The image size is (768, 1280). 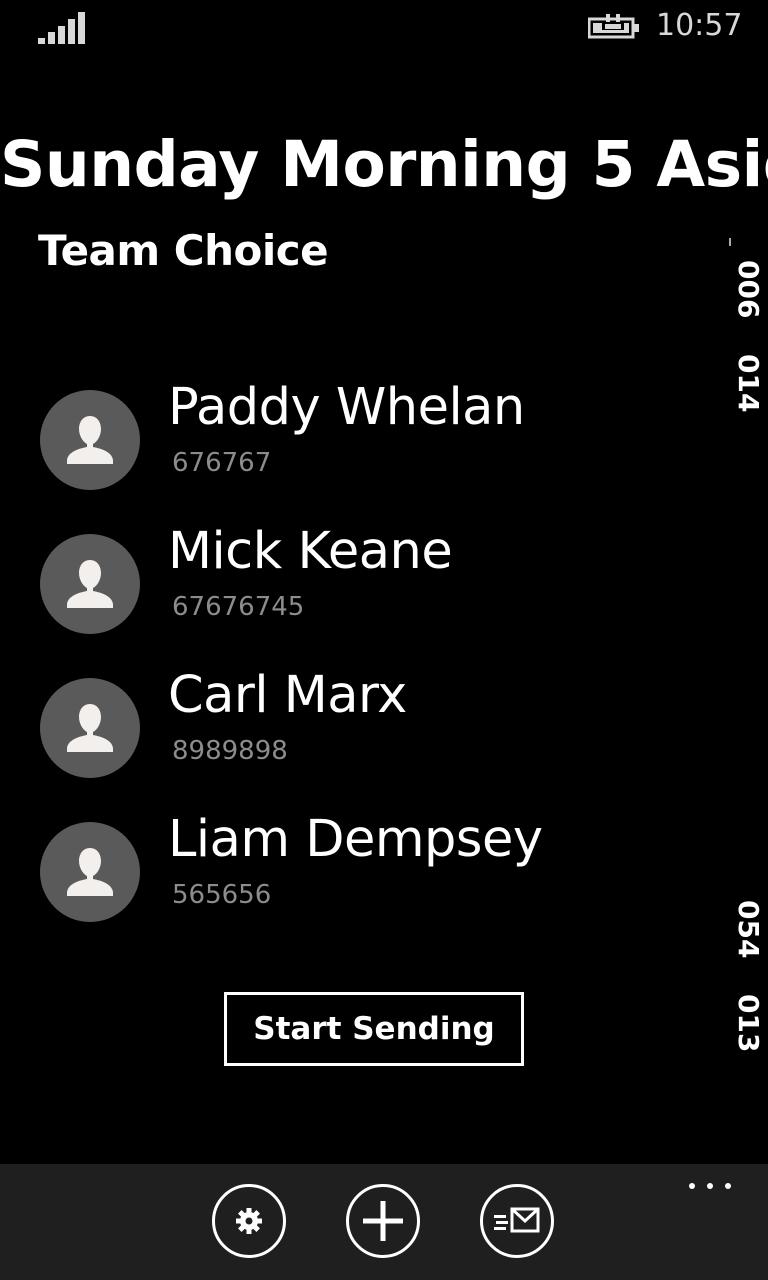 What do you see at coordinates (384, 28) in the screenshot?
I see `status-bar: 10:57` at bounding box center [384, 28].